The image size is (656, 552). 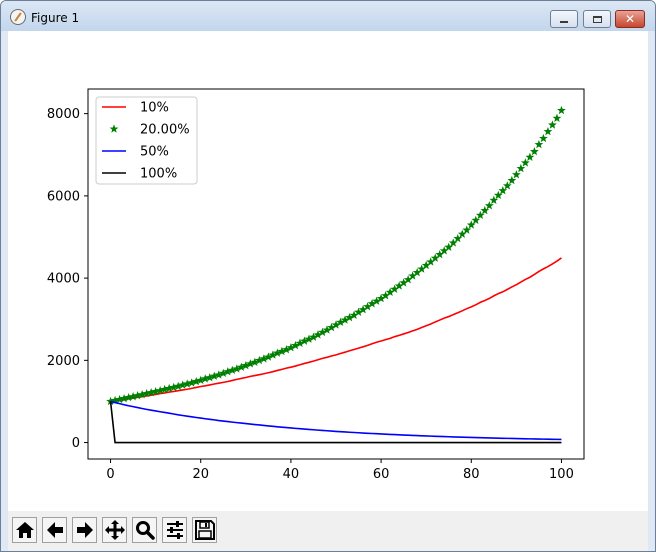 I want to click on x-tick-label: 80, so click(x=471, y=474).